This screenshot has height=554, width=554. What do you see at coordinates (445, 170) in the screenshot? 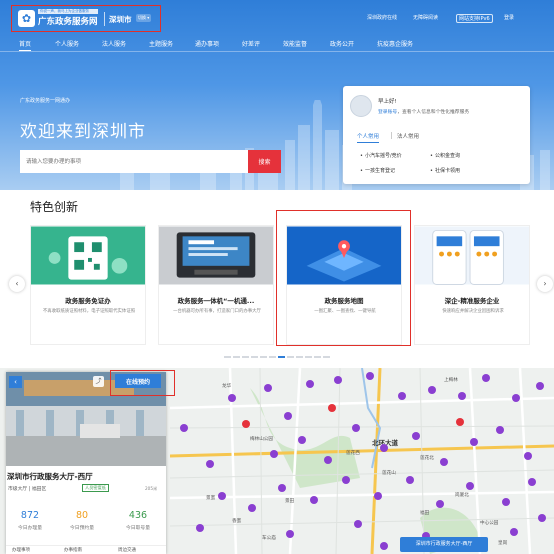
I see `card-link-social-card: 社保卡领用` at bounding box center [445, 170].